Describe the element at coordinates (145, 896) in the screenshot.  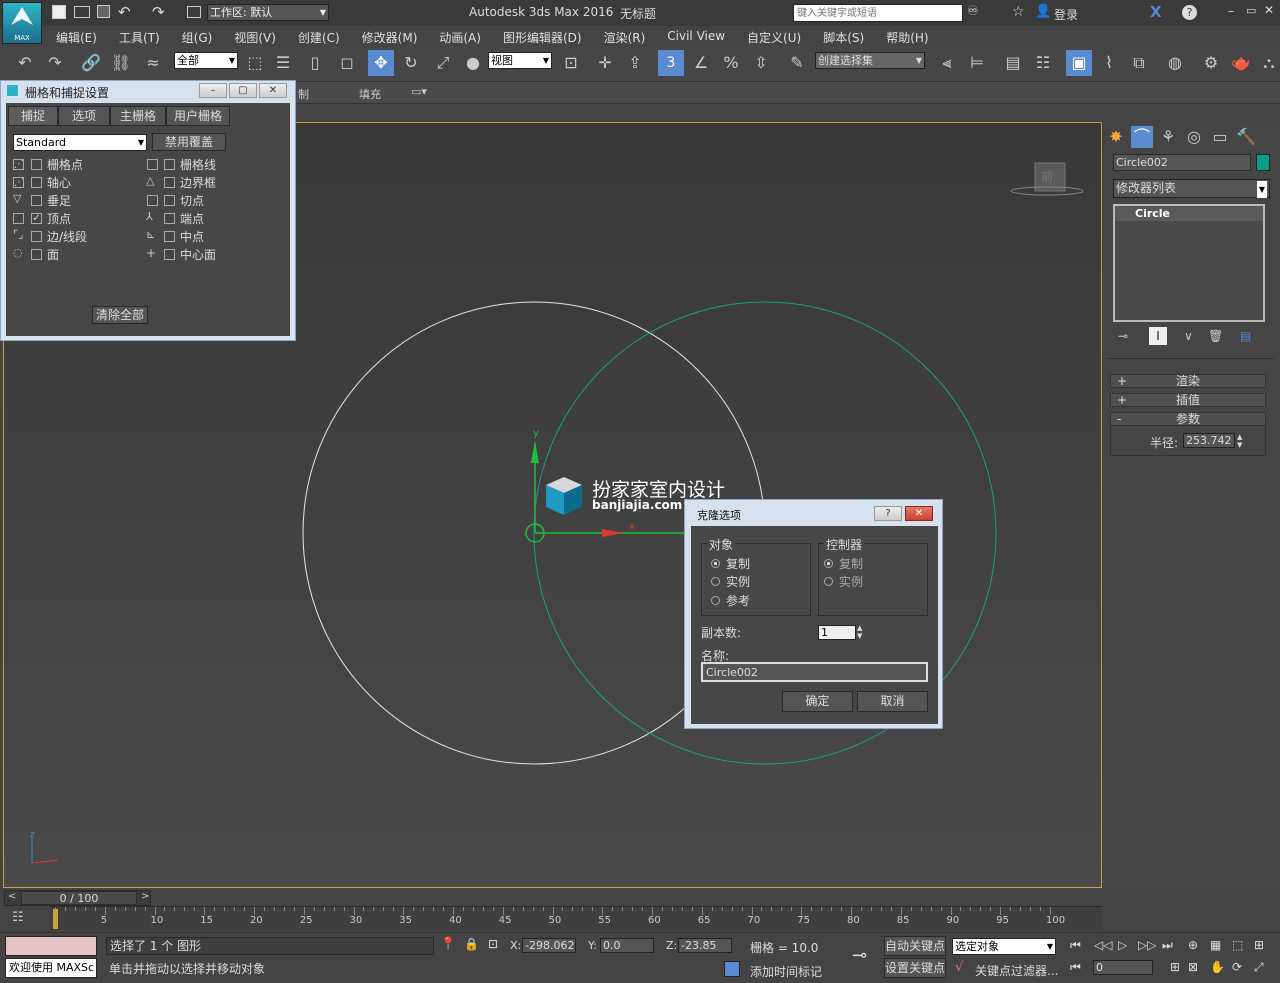
I see `time-slider-next-icon: >` at that location.